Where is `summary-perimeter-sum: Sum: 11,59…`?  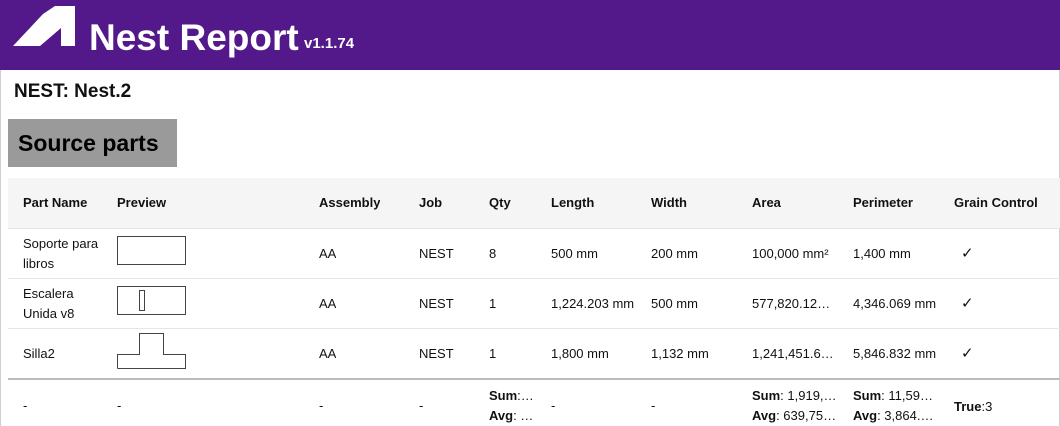
summary-perimeter-sum: Sum: 11,59… is located at coordinates (893, 395).